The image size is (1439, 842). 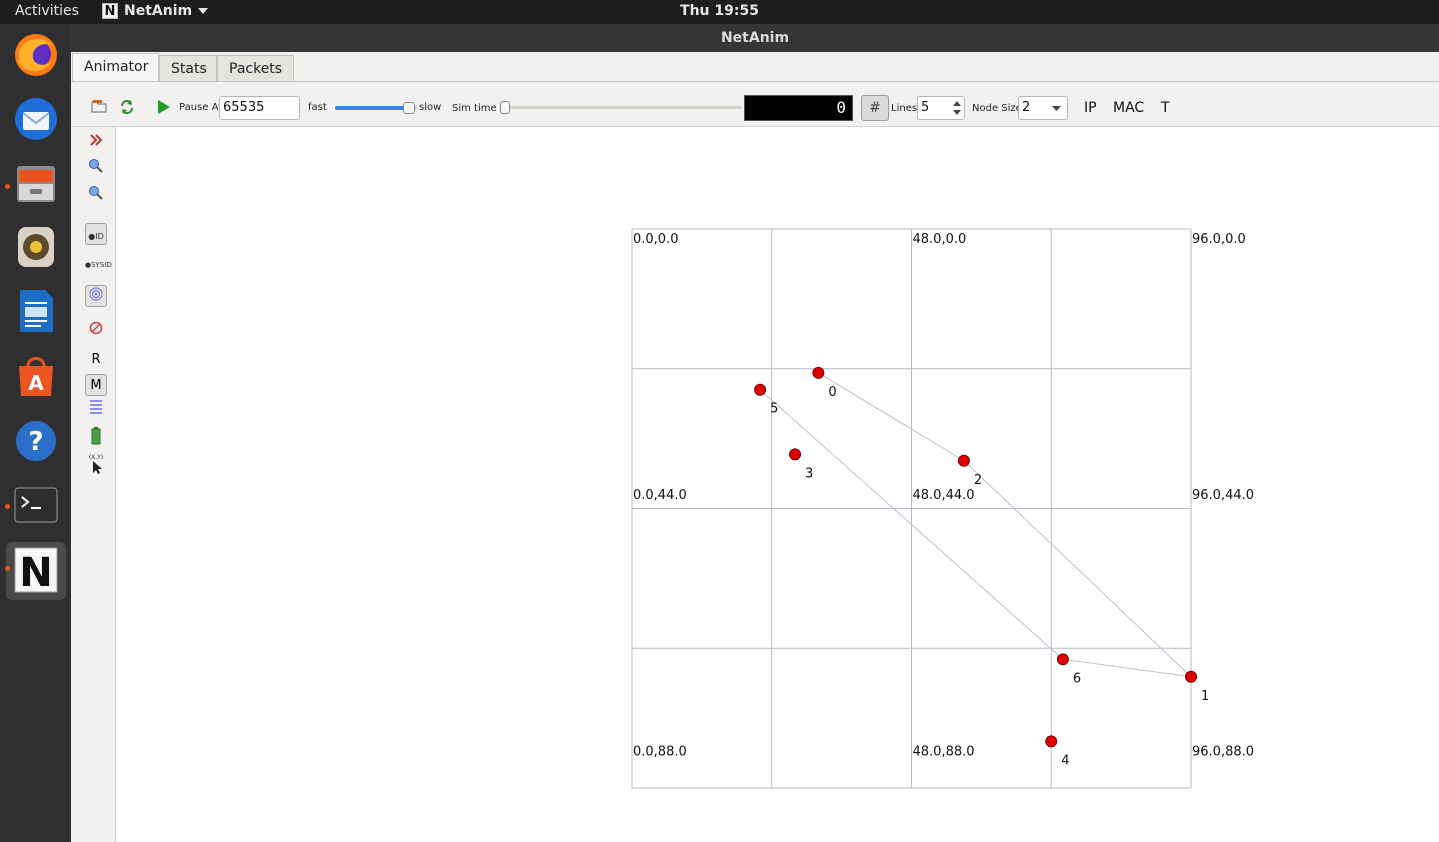 I want to click on t-toggle: T, so click(x=1165, y=108).